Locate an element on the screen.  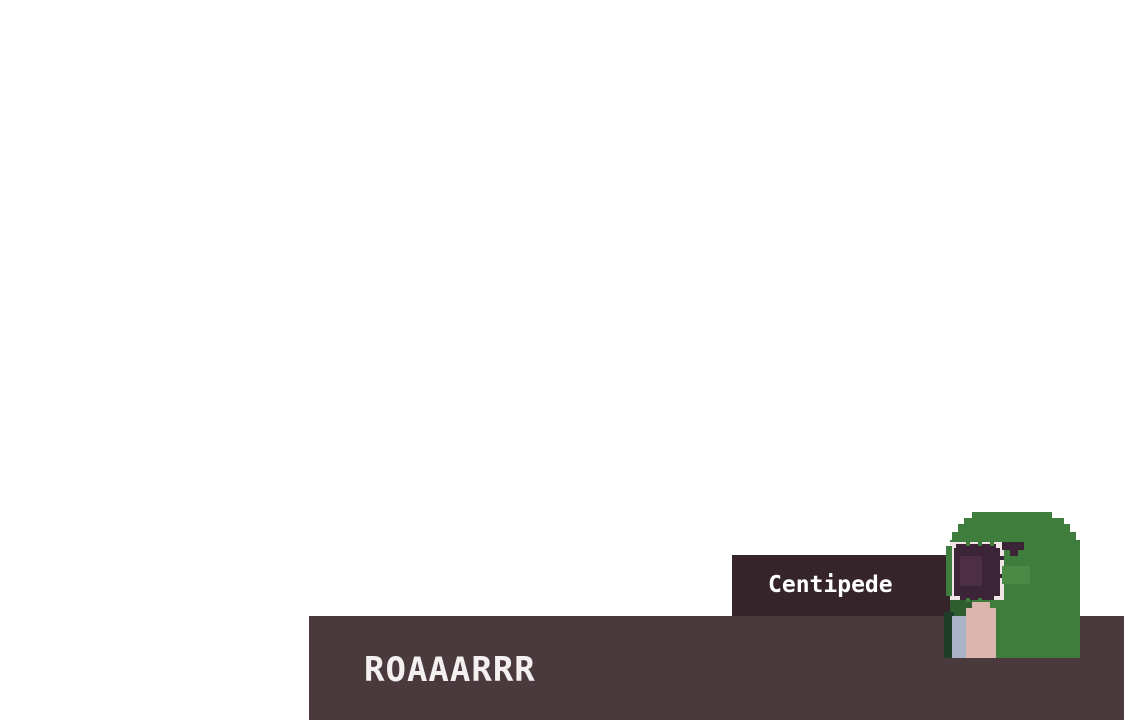
green-creature-roaring-icon is located at coordinates (1012, 585).